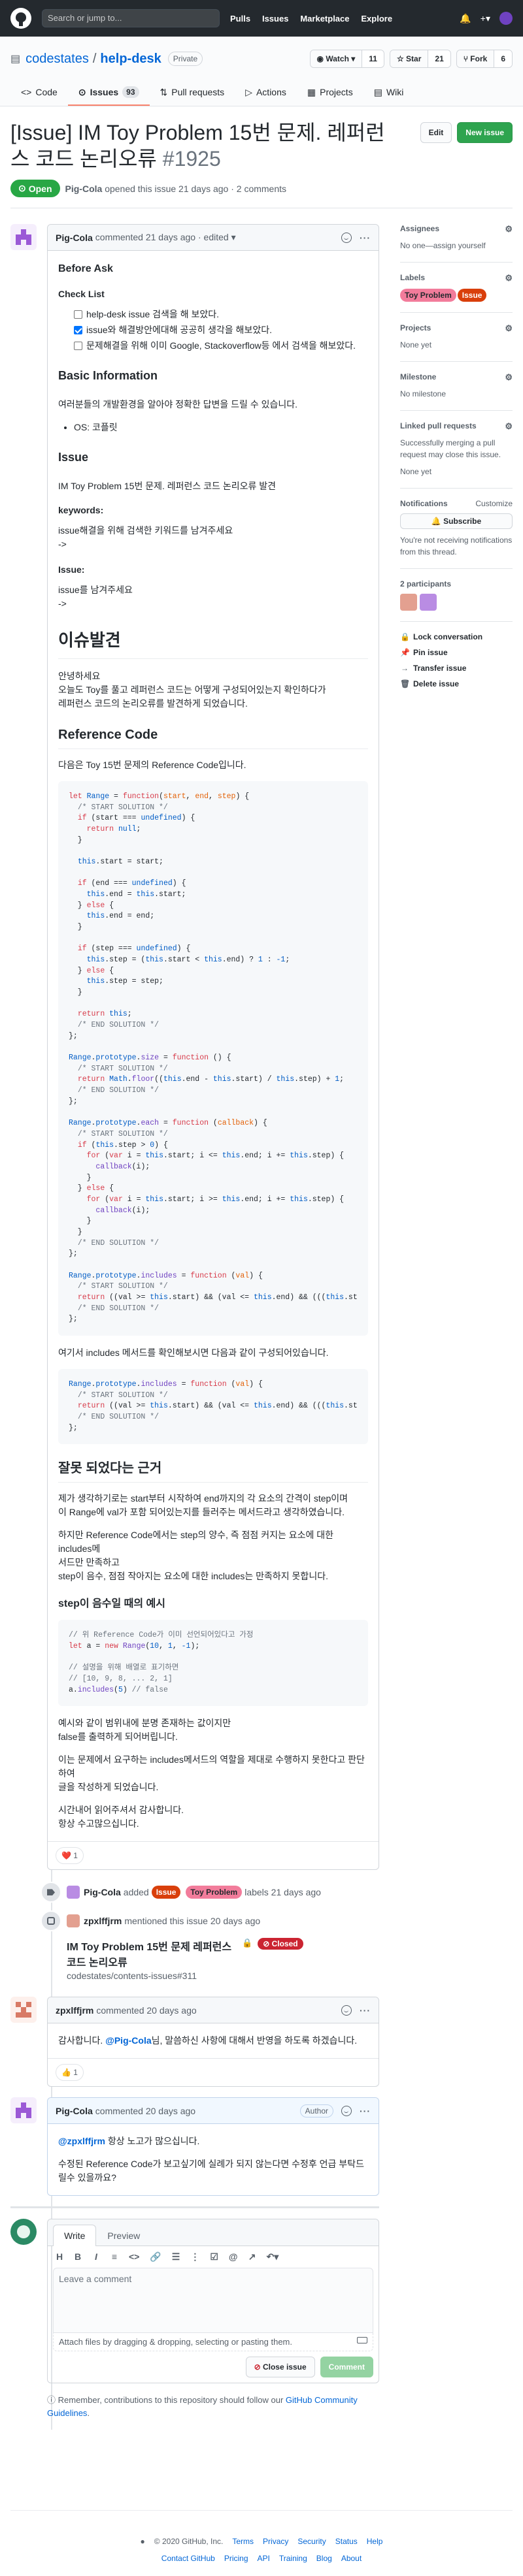  What do you see at coordinates (436, 132) in the screenshot?
I see `edit-button: Edit` at bounding box center [436, 132].